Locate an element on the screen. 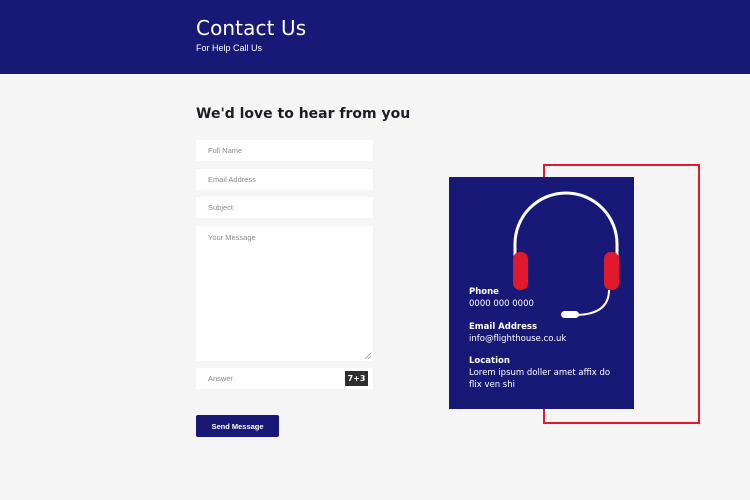 The image size is (750, 500). email-label: Email Address is located at coordinates (503, 327).